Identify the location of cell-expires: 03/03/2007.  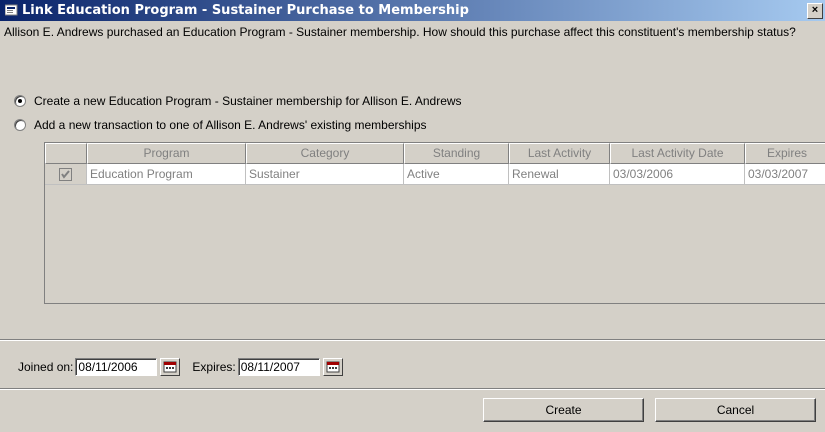
(785, 174).